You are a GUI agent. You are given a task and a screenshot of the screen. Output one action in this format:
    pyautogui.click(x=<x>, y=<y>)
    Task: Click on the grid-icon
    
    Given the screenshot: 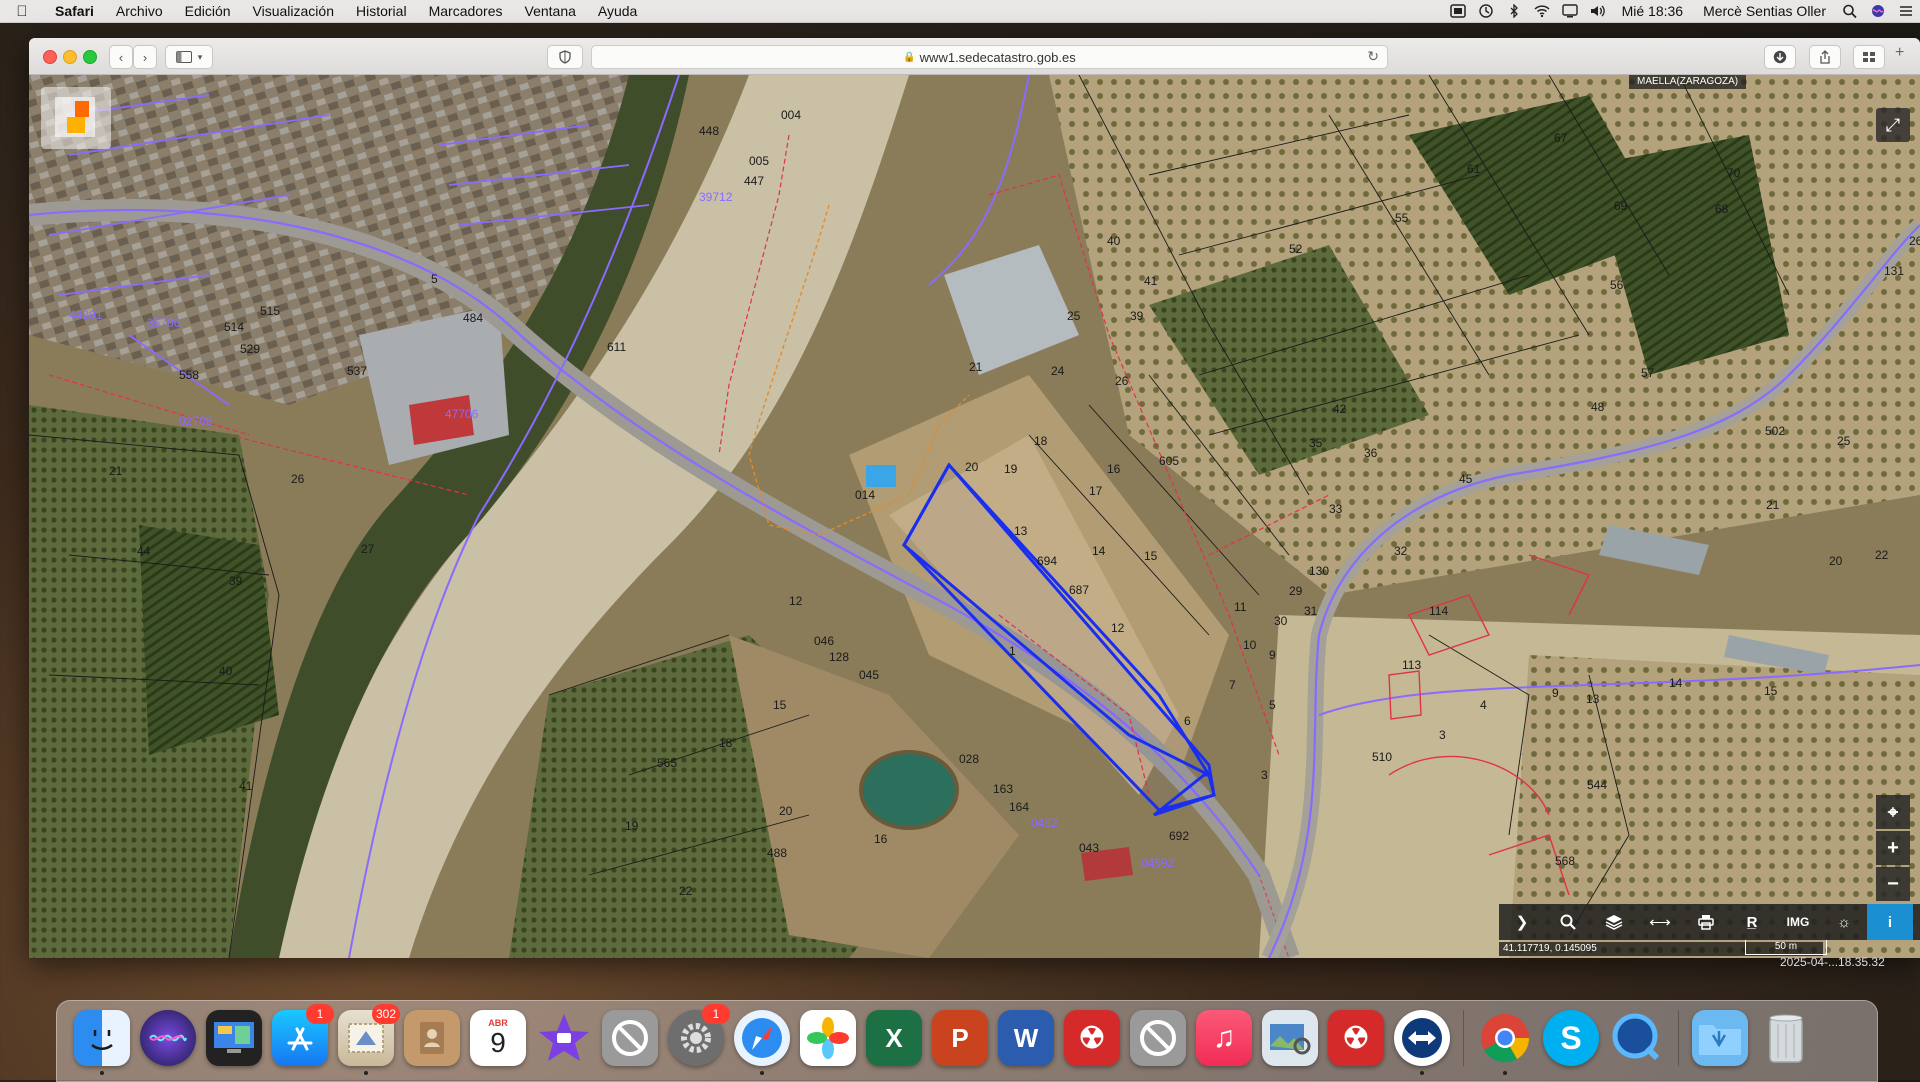 What is the action you would take?
    pyautogui.click(x=1869, y=57)
    